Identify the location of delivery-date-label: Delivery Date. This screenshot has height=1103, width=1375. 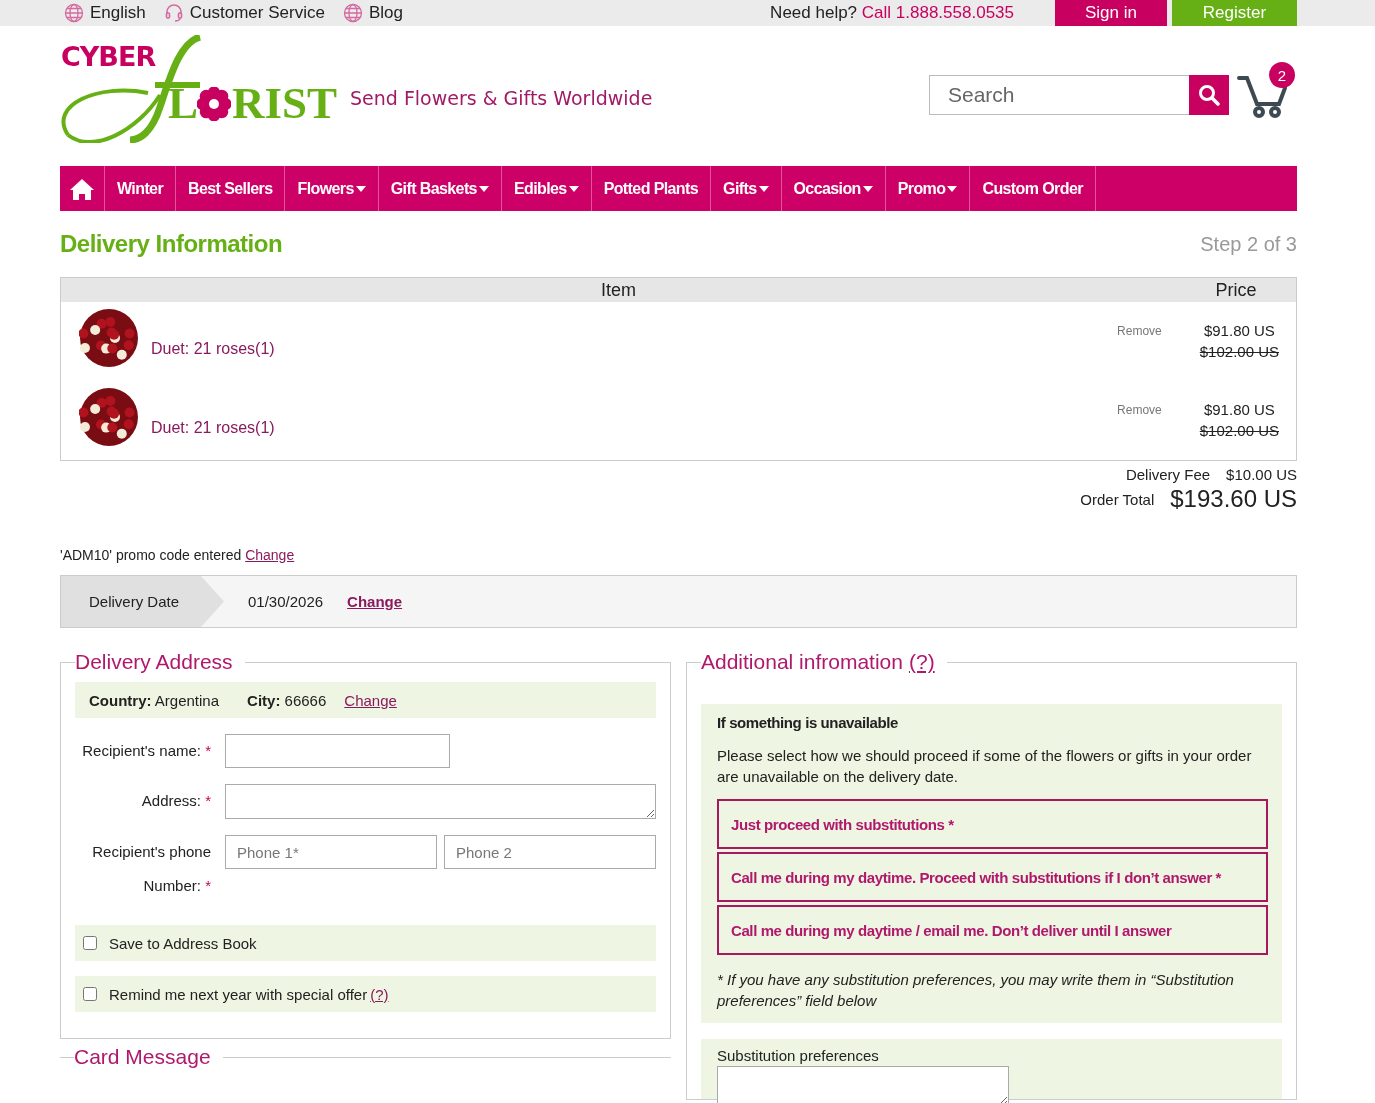
(142, 601).